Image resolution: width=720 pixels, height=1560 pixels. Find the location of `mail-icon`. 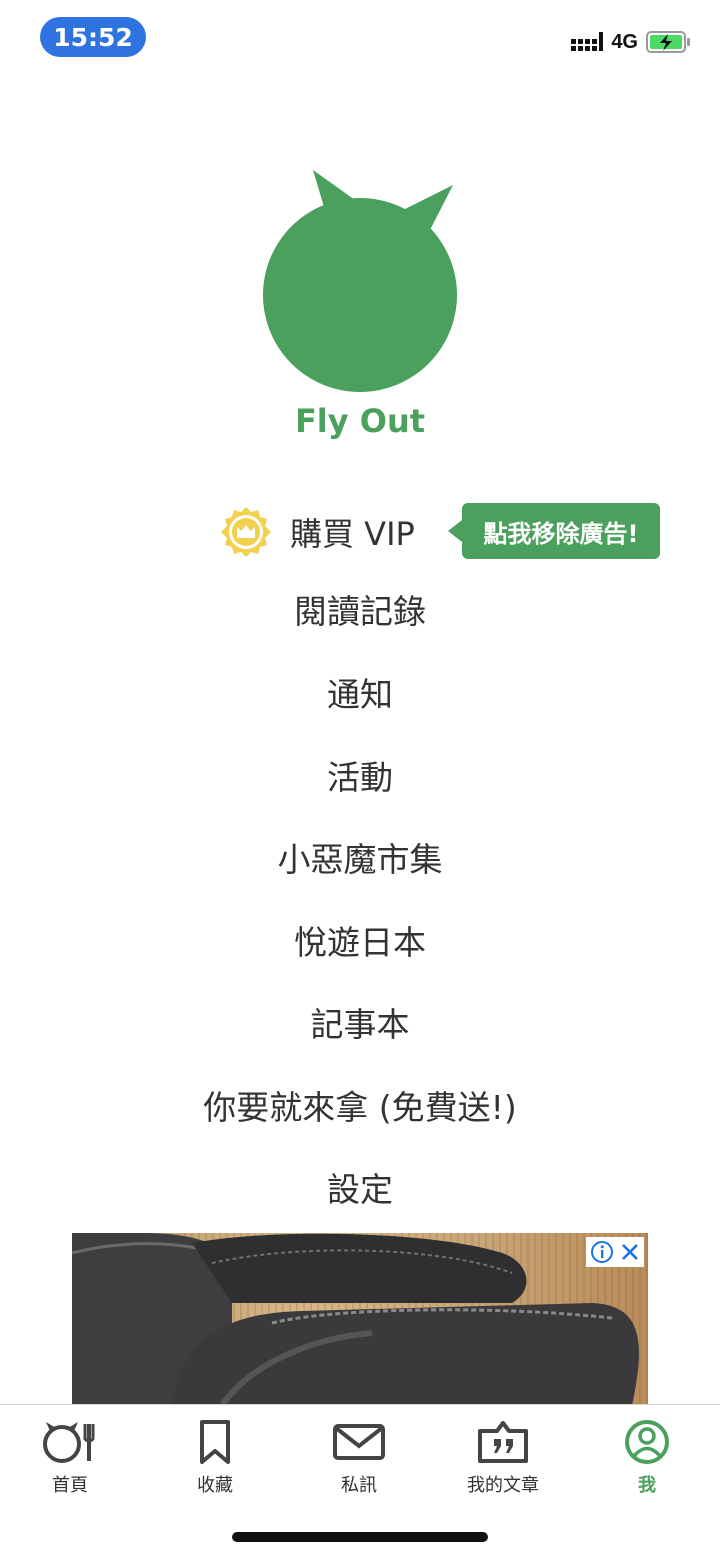

mail-icon is located at coordinates (359, 1442).